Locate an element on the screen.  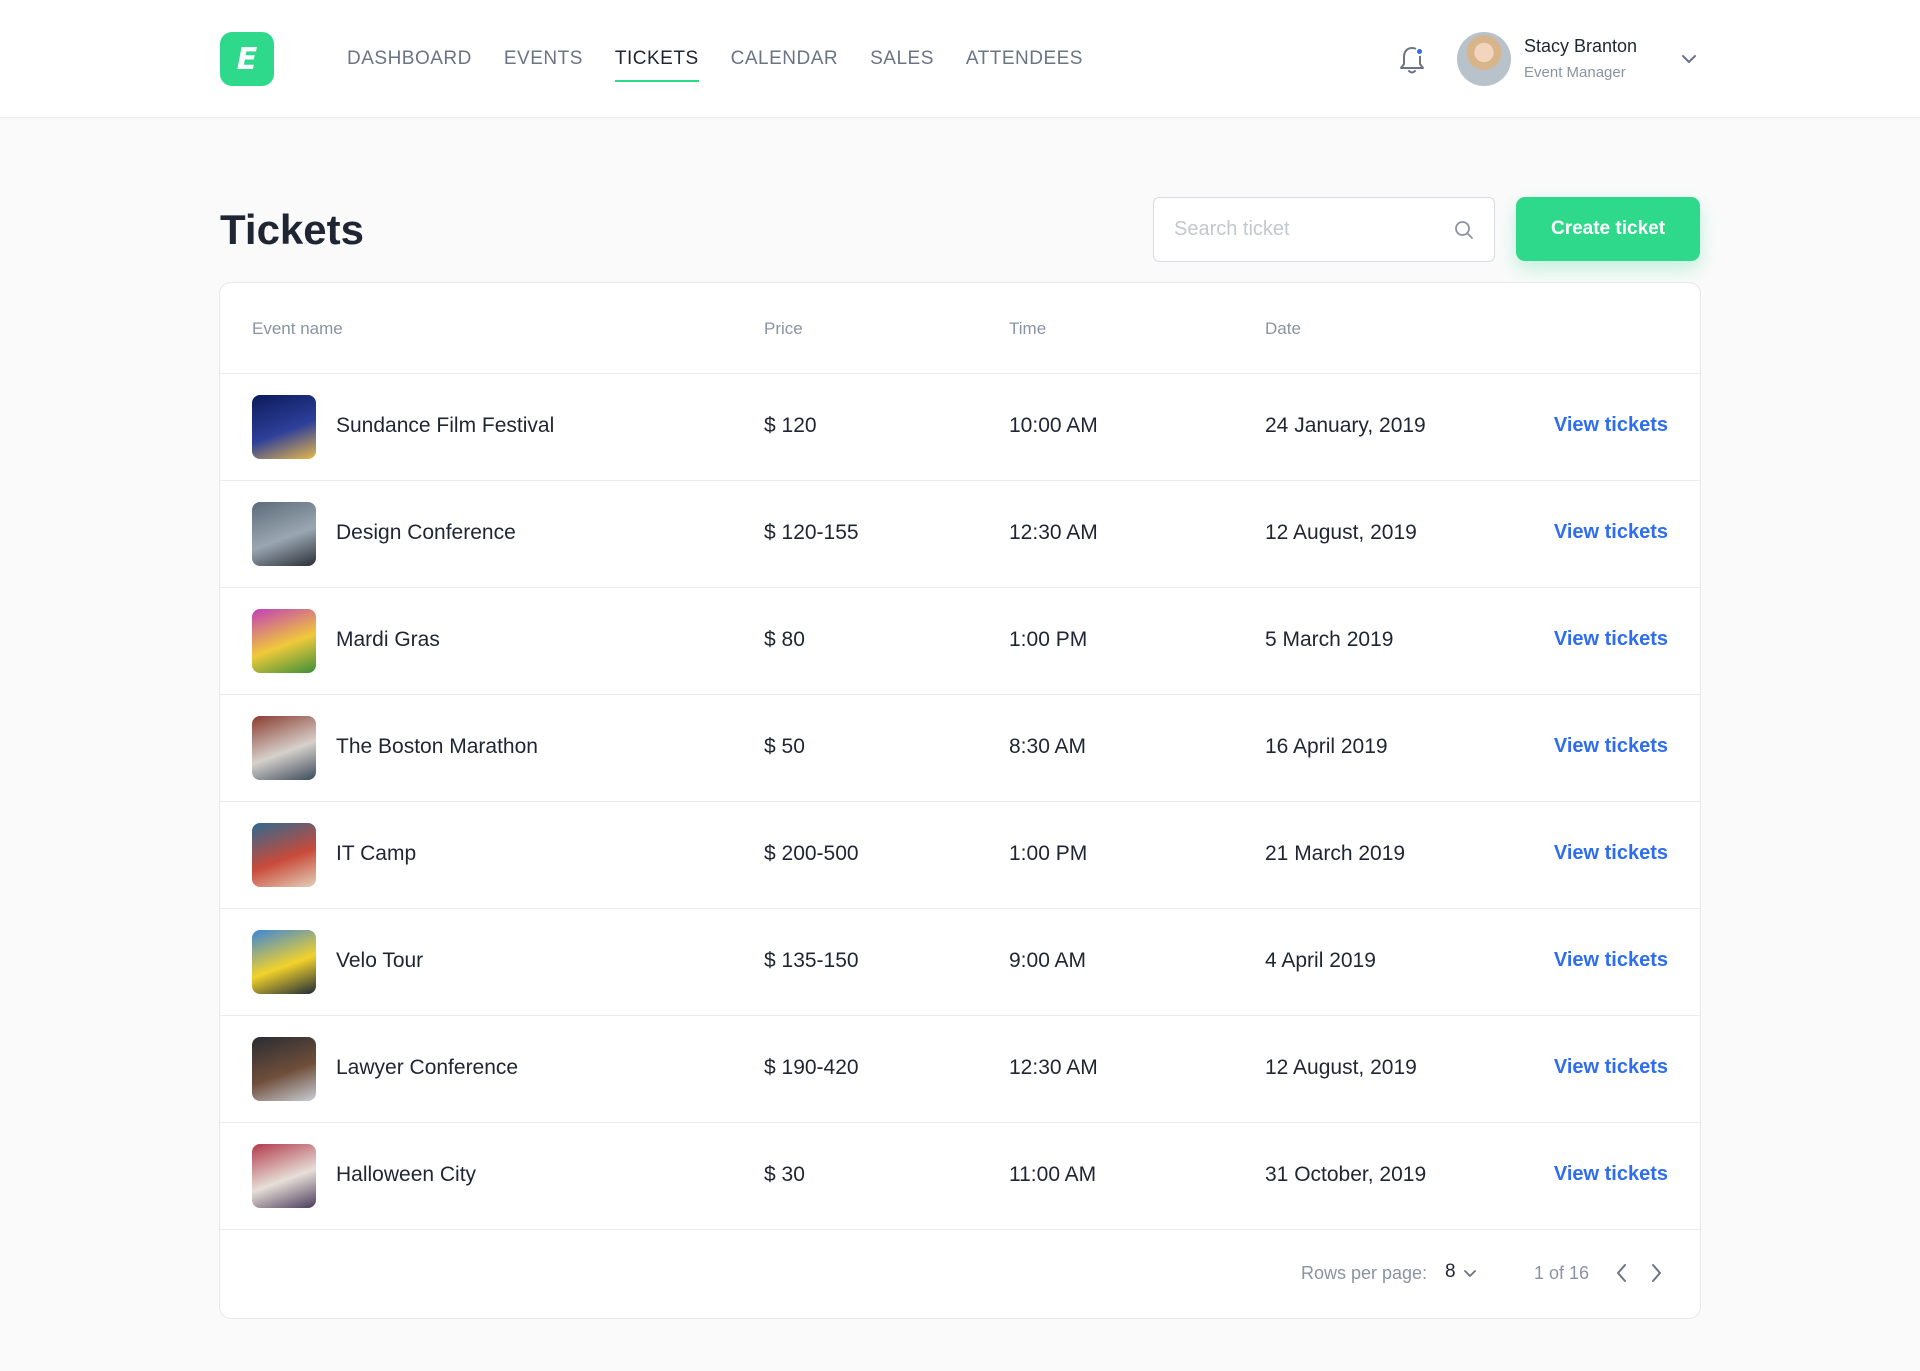
user-avatar is located at coordinates (1484, 59).